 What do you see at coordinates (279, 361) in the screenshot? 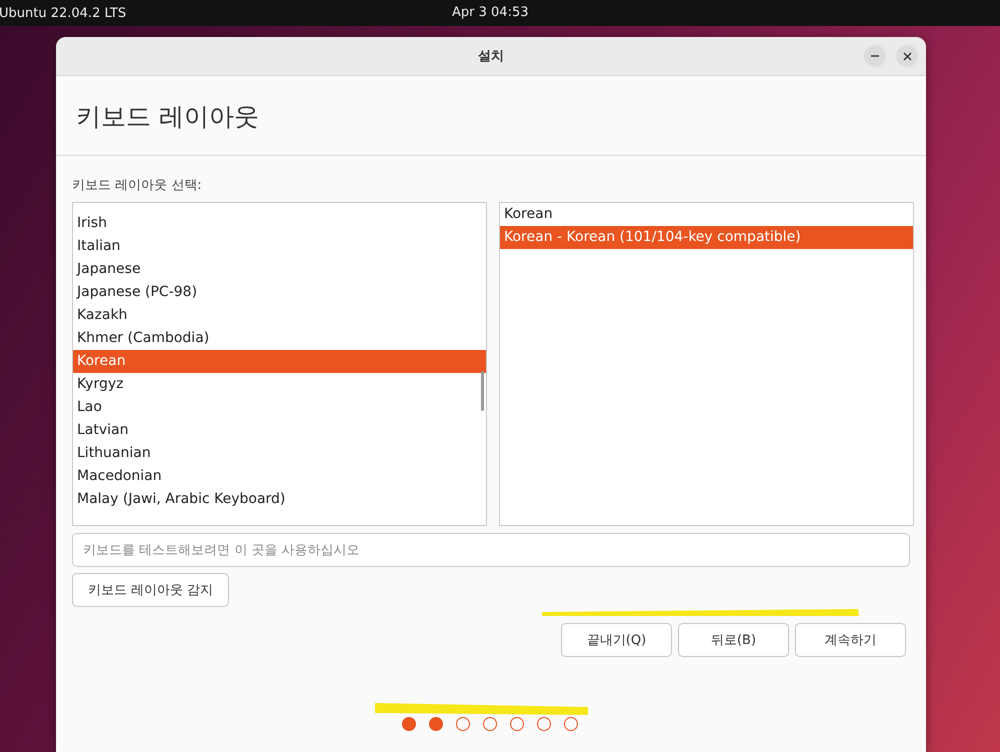
I see `layout-list-item: Korean` at bounding box center [279, 361].